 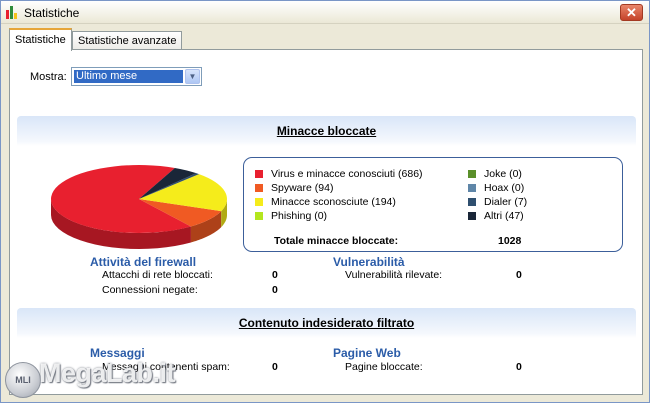 I want to click on period-select: Ultimo mese ▼, so click(x=136, y=76).